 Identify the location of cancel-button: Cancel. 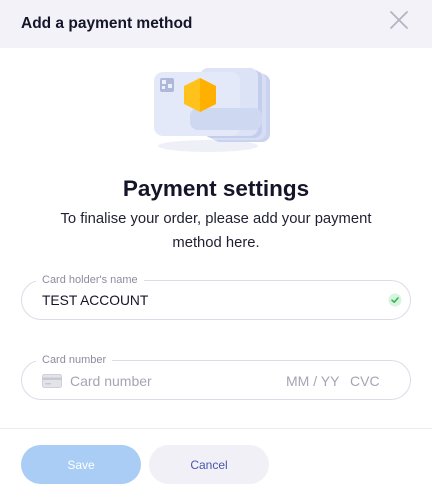
(209, 464).